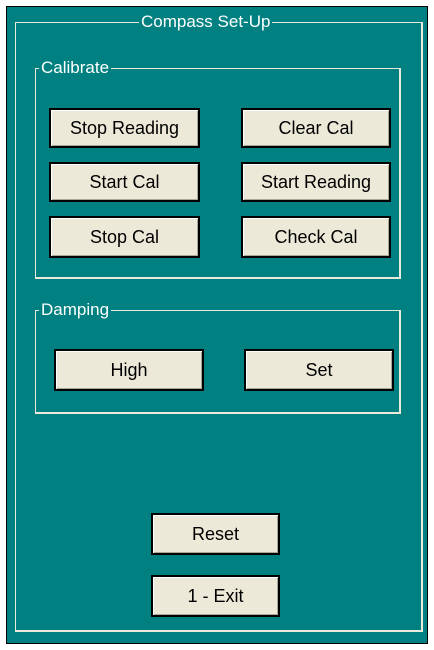 This screenshot has height=650, width=434. I want to click on exit-button: 1 - Exit, so click(215, 596).